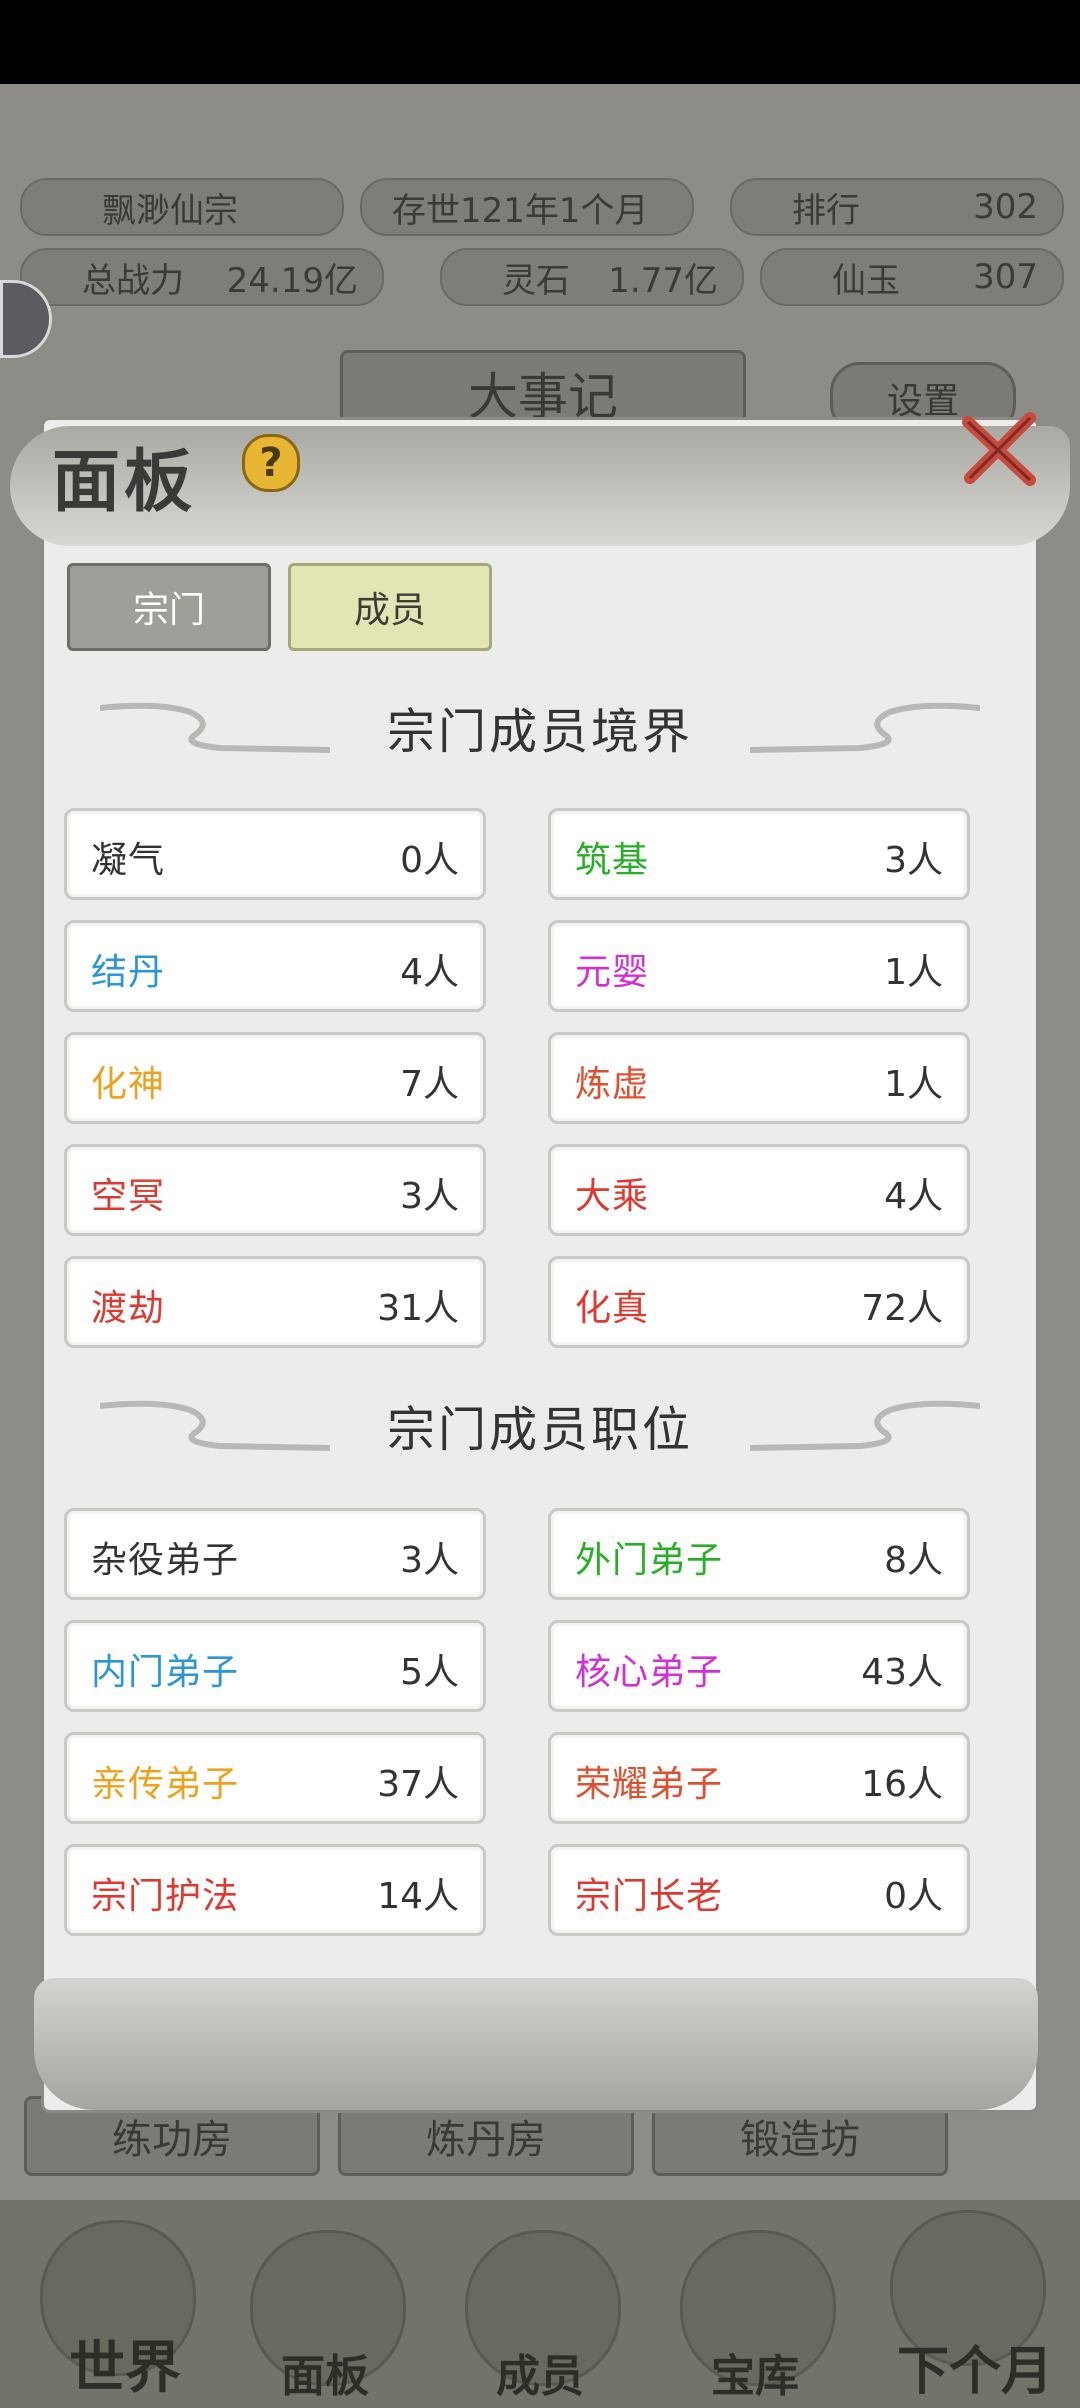  What do you see at coordinates (170, 210) in the screenshot?
I see `sect-name: 飘渺仙宗` at bounding box center [170, 210].